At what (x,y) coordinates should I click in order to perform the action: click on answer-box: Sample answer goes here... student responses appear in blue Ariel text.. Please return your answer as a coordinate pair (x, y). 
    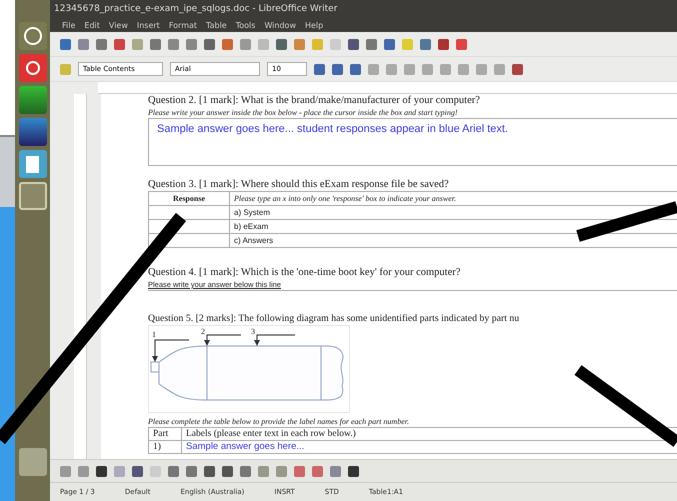
    Looking at the image, I should click on (412, 142).